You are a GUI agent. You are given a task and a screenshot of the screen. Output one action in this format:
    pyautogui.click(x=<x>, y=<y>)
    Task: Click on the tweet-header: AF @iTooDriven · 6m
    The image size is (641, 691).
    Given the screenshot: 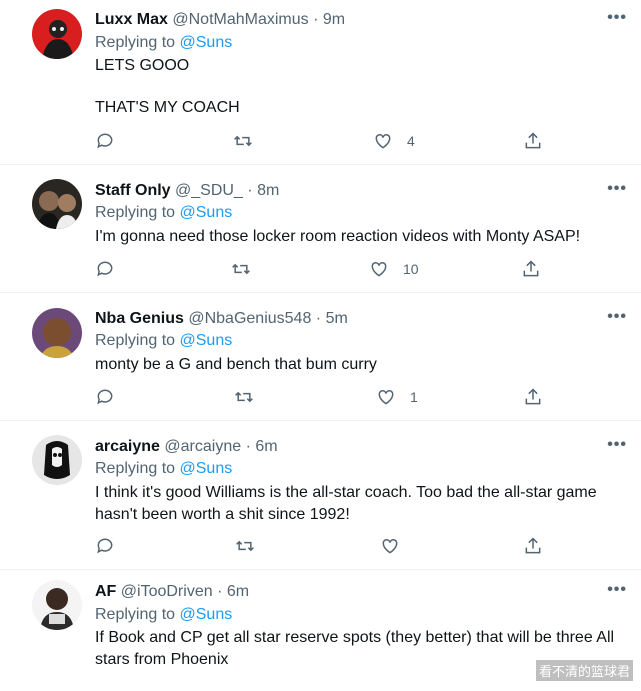 What is the action you would take?
    pyautogui.click(x=172, y=592)
    